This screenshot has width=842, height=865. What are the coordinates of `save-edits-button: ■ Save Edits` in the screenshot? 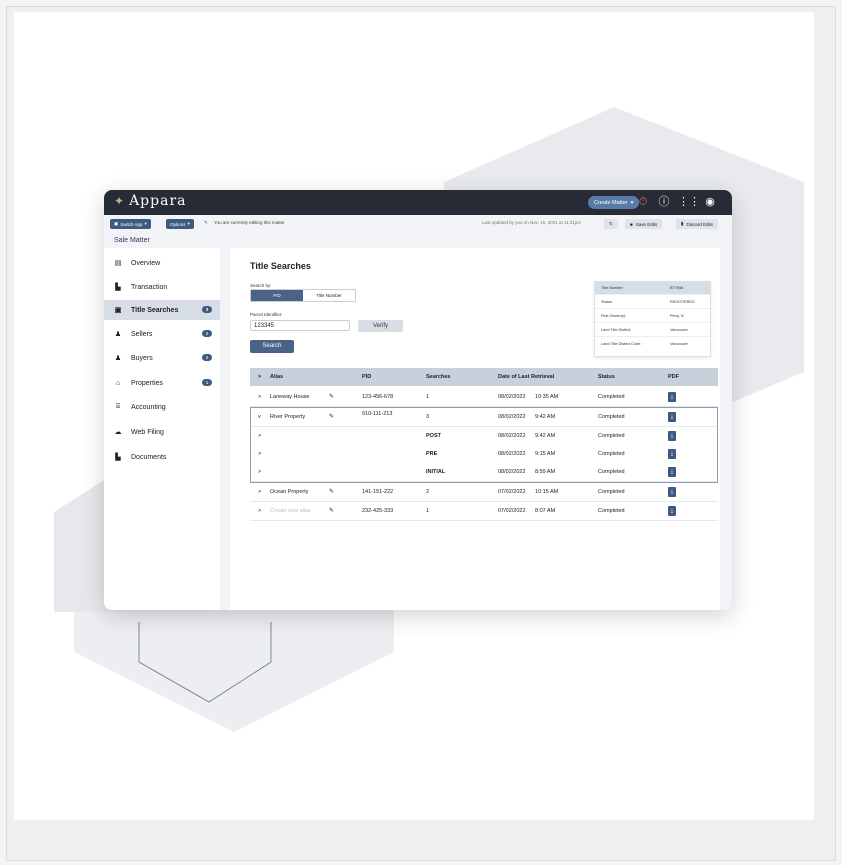 It's located at (644, 224).